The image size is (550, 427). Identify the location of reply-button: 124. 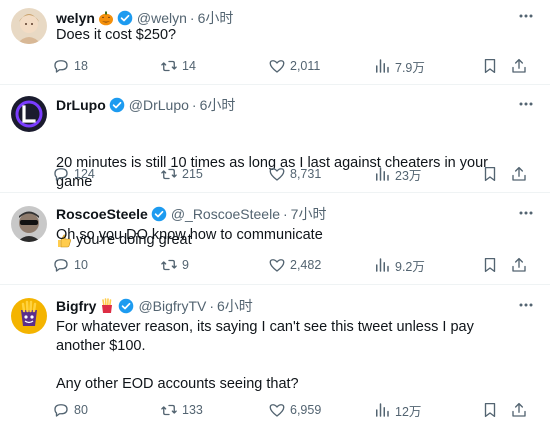
(73, 174).